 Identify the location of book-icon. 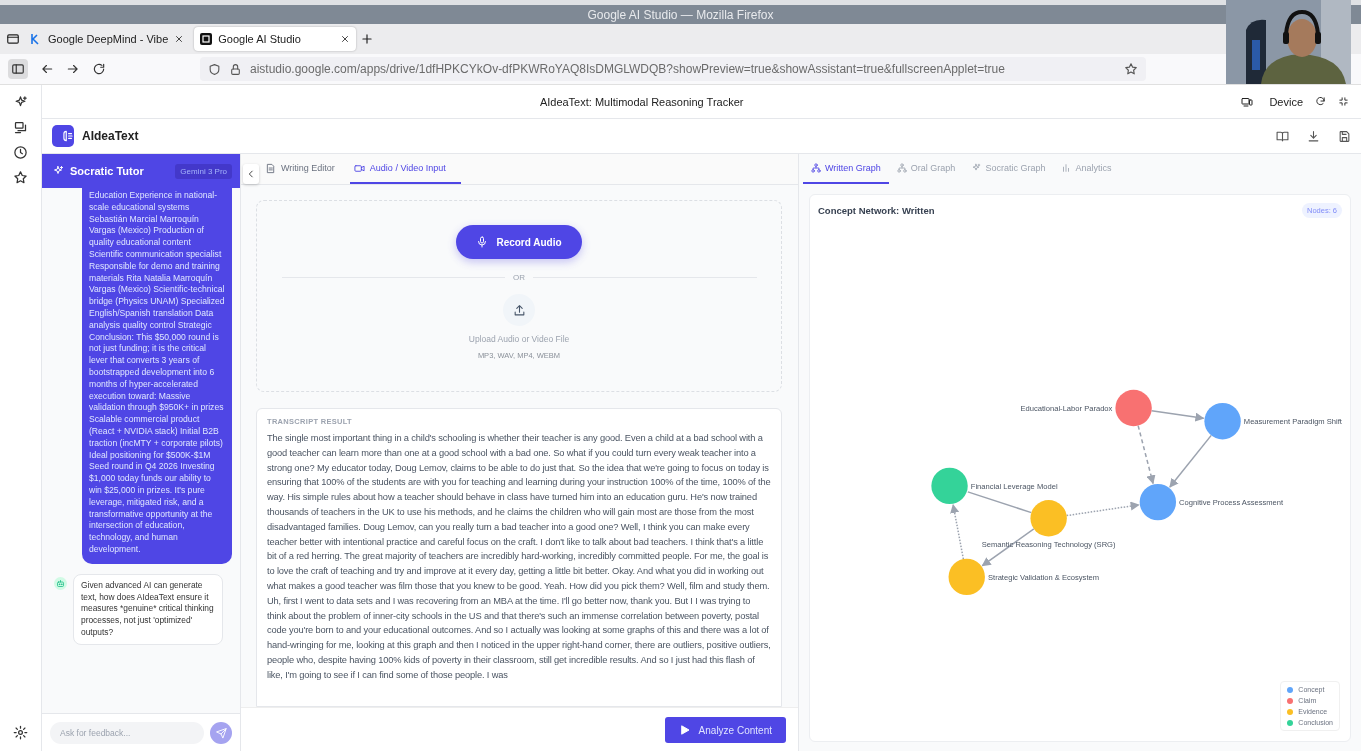
(1282, 136).